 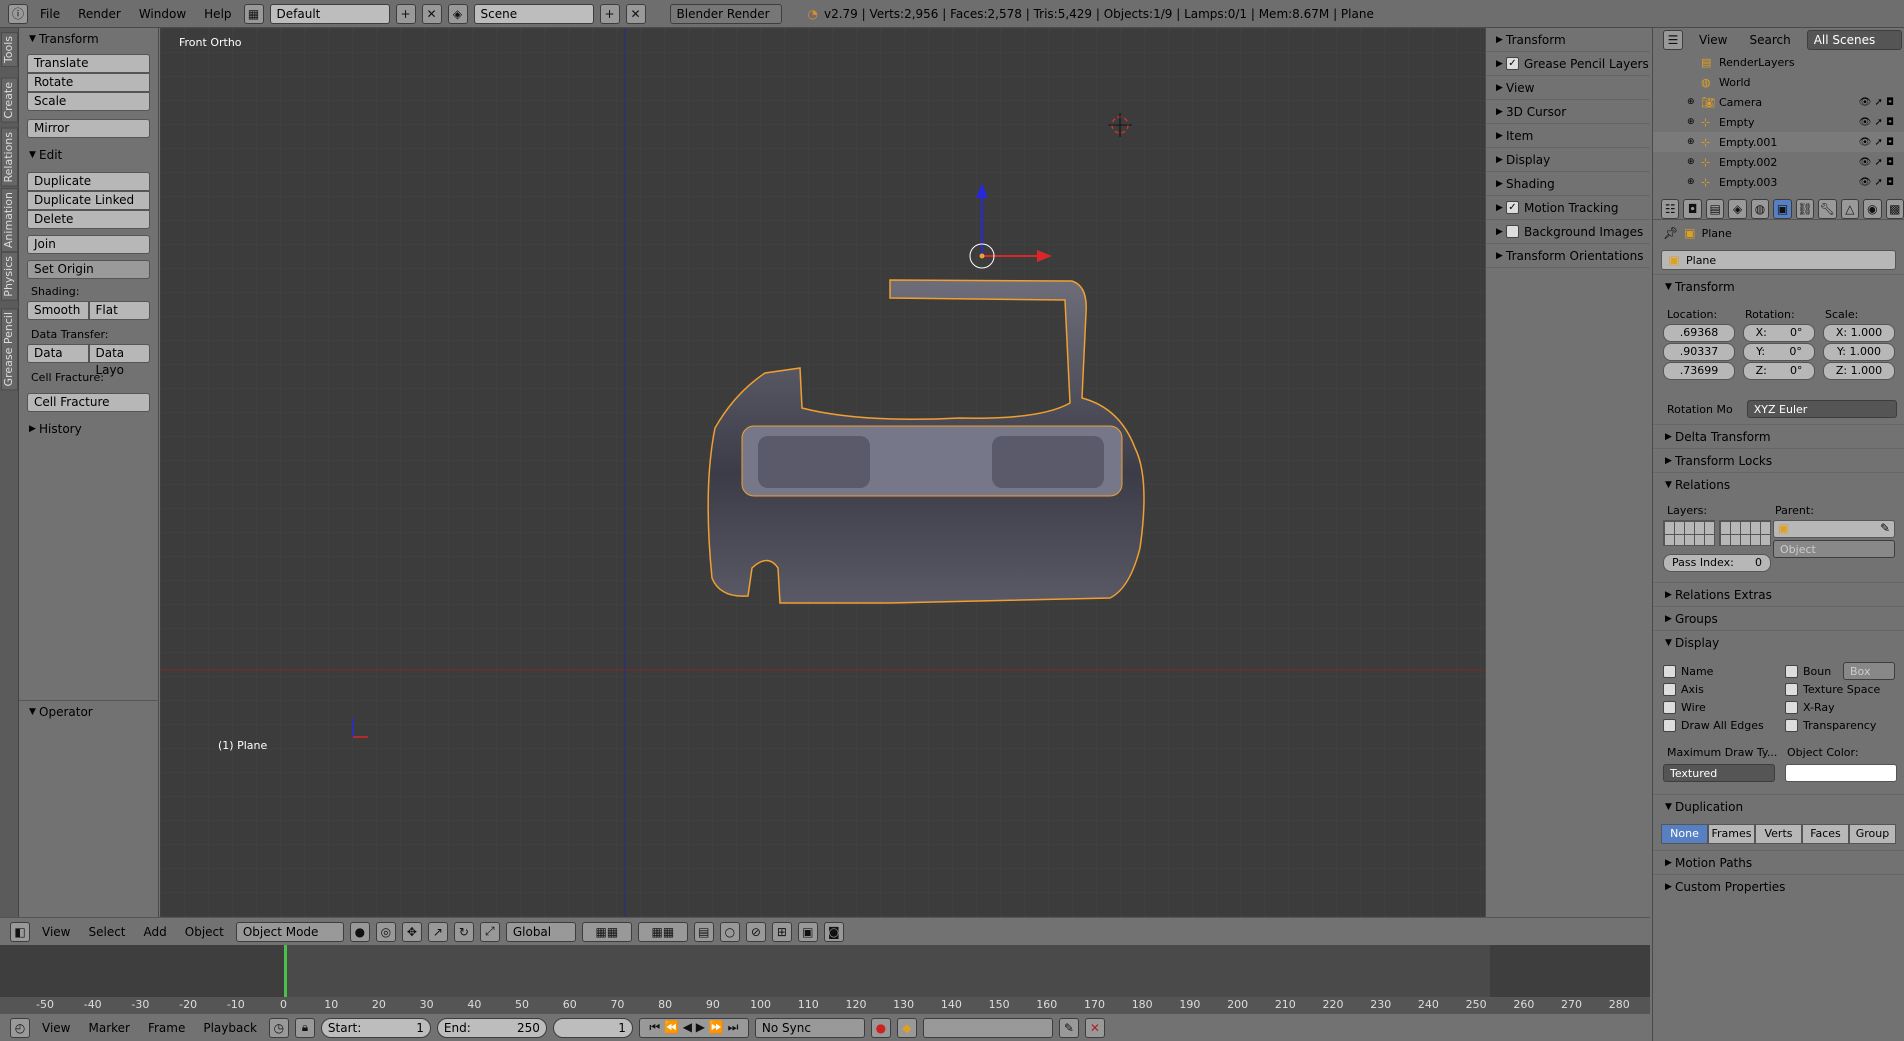 I want to click on tab-tools: Tools, so click(x=9, y=50).